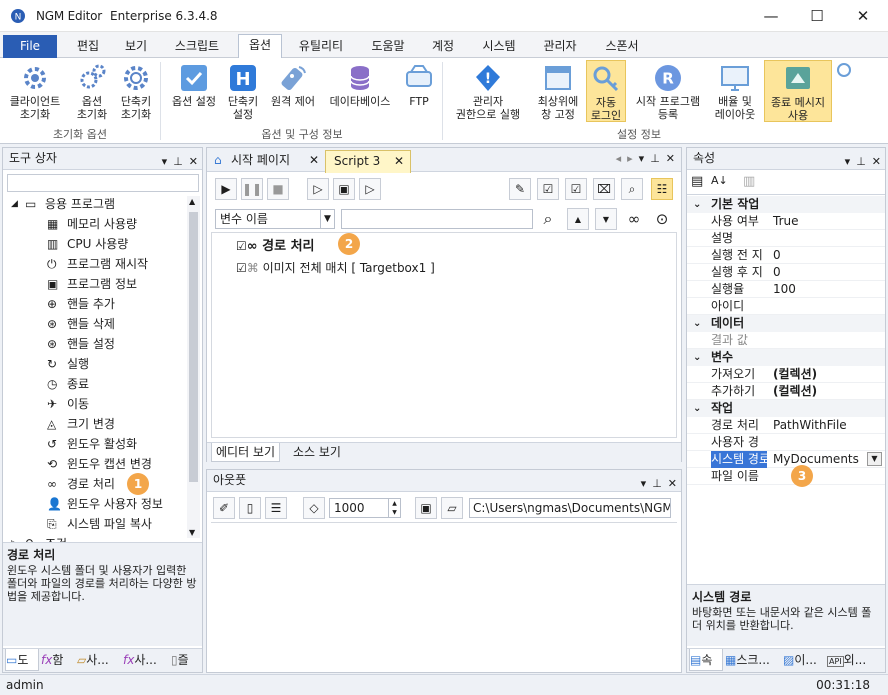 The image size is (888, 695). What do you see at coordinates (344, 189) in the screenshot?
I see `run-selected-button: ▣` at bounding box center [344, 189].